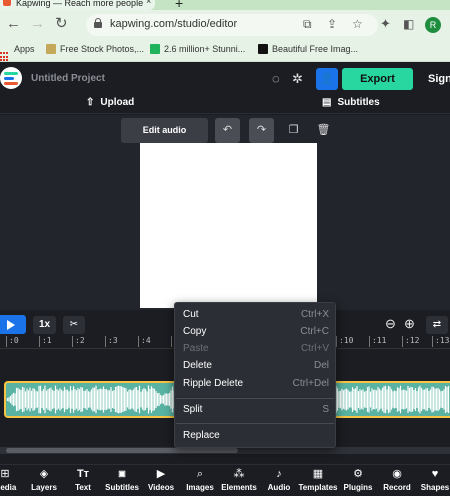  What do you see at coordinates (256, 367) in the screenshot?
I see `menu-item-delete: Delete Del` at bounding box center [256, 367].